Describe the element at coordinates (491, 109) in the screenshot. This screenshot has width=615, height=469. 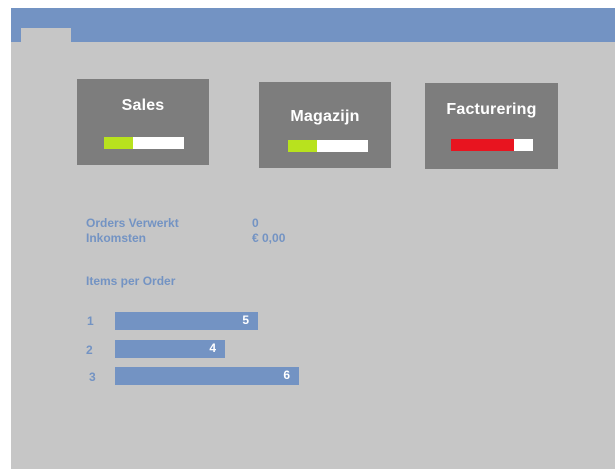
I see `tile-title-facturering: Facturering` at that location.